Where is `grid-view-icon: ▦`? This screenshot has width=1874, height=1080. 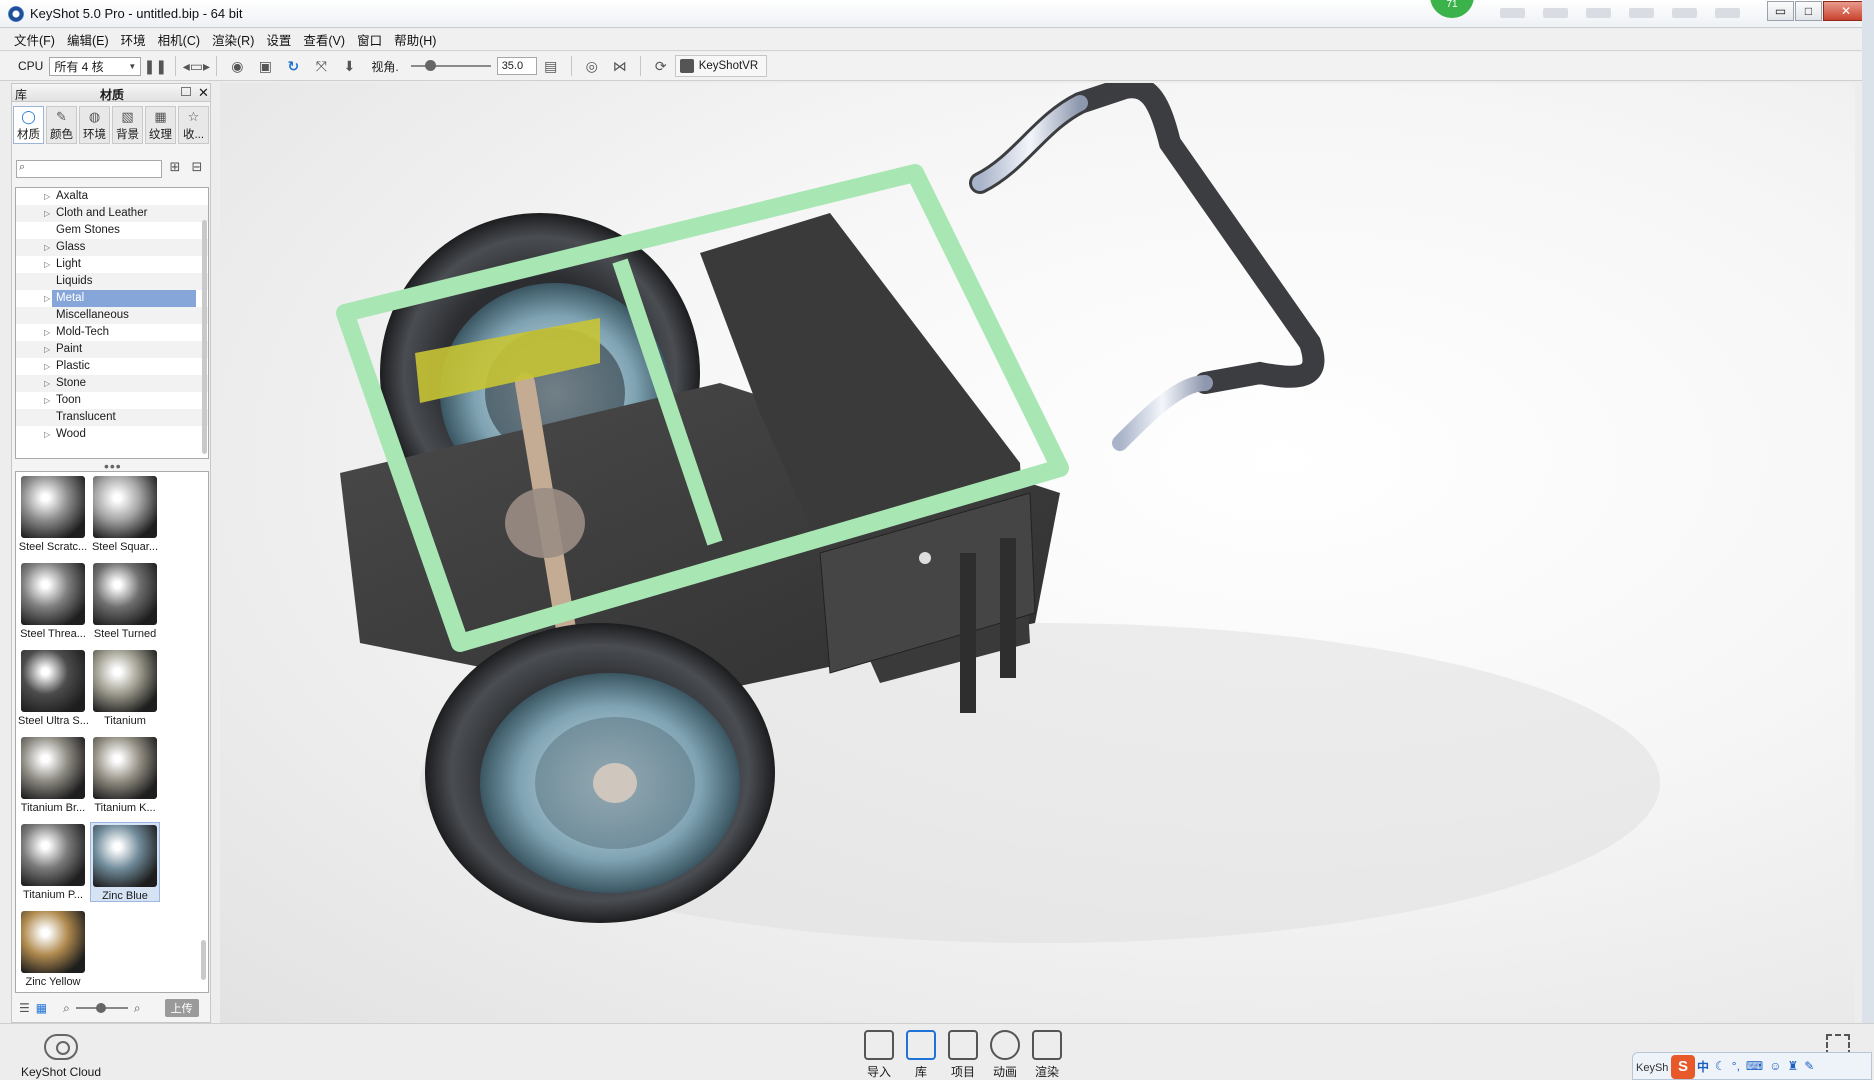
grid-view-icon: ▦ is located at coordinates (41, 1008).